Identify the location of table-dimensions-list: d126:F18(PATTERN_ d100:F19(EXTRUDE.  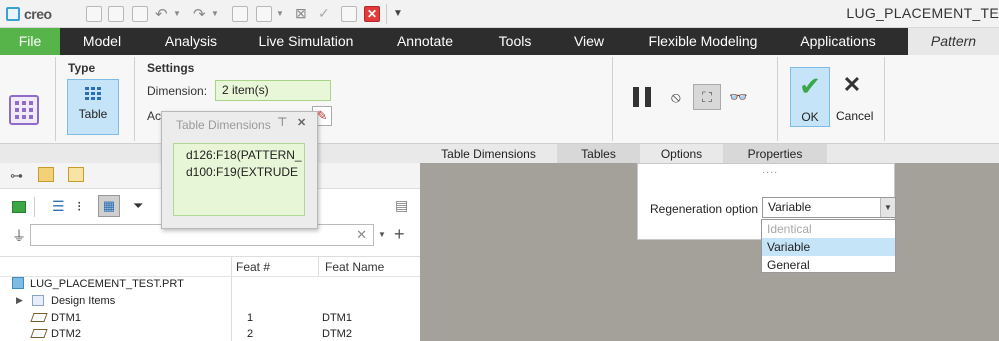
(239, 179).